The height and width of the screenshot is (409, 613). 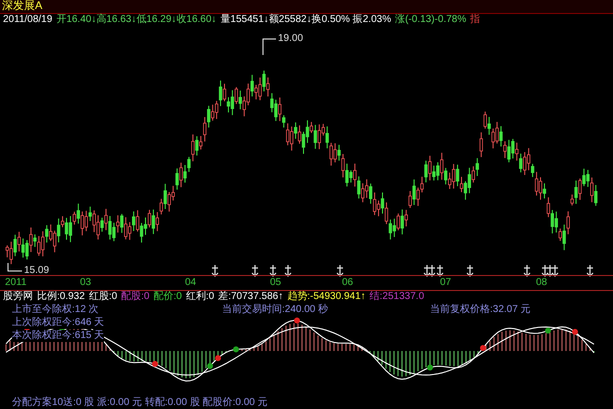 What do you see at coordinates (251, 297) in the screenshot?
I see `indicator-value: 差:70737.586↑` at bounding box center [251, 297].